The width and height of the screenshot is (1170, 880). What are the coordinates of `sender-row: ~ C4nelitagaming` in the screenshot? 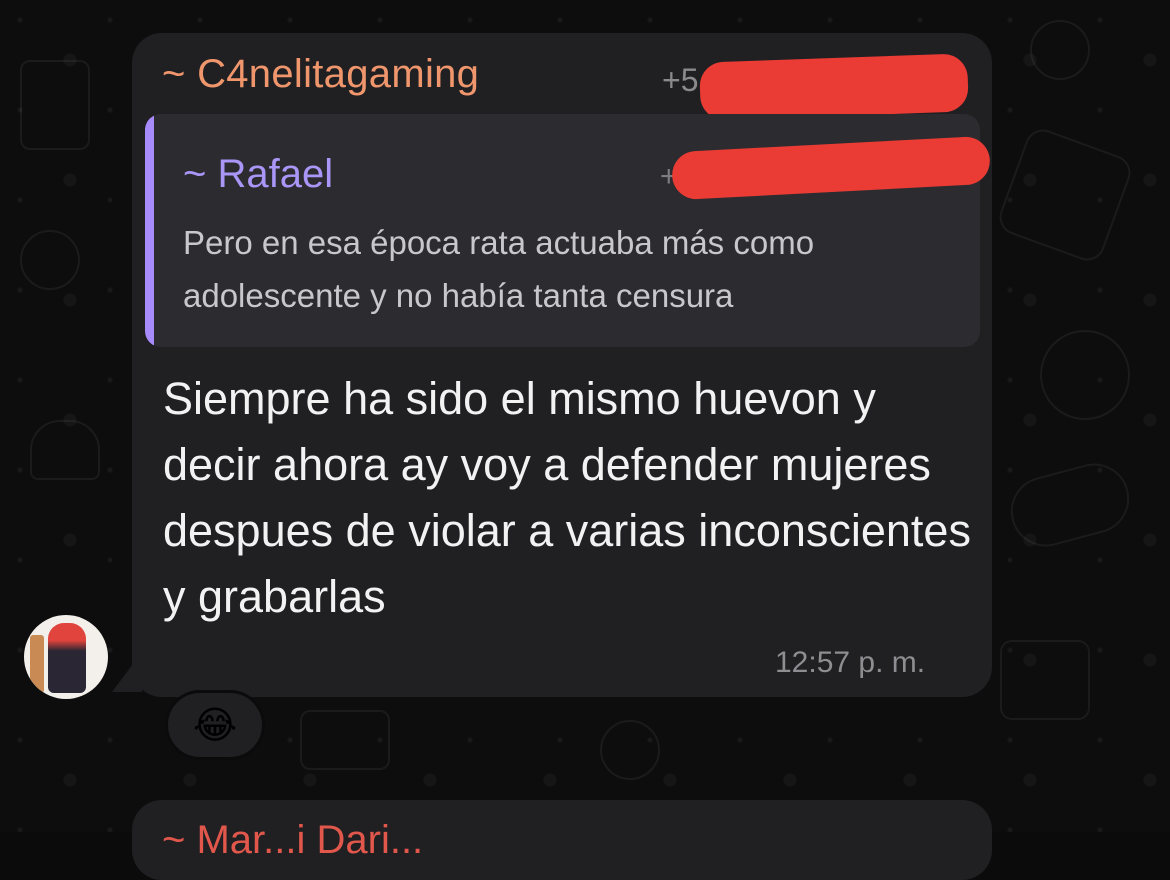 It's located at (320, 74).